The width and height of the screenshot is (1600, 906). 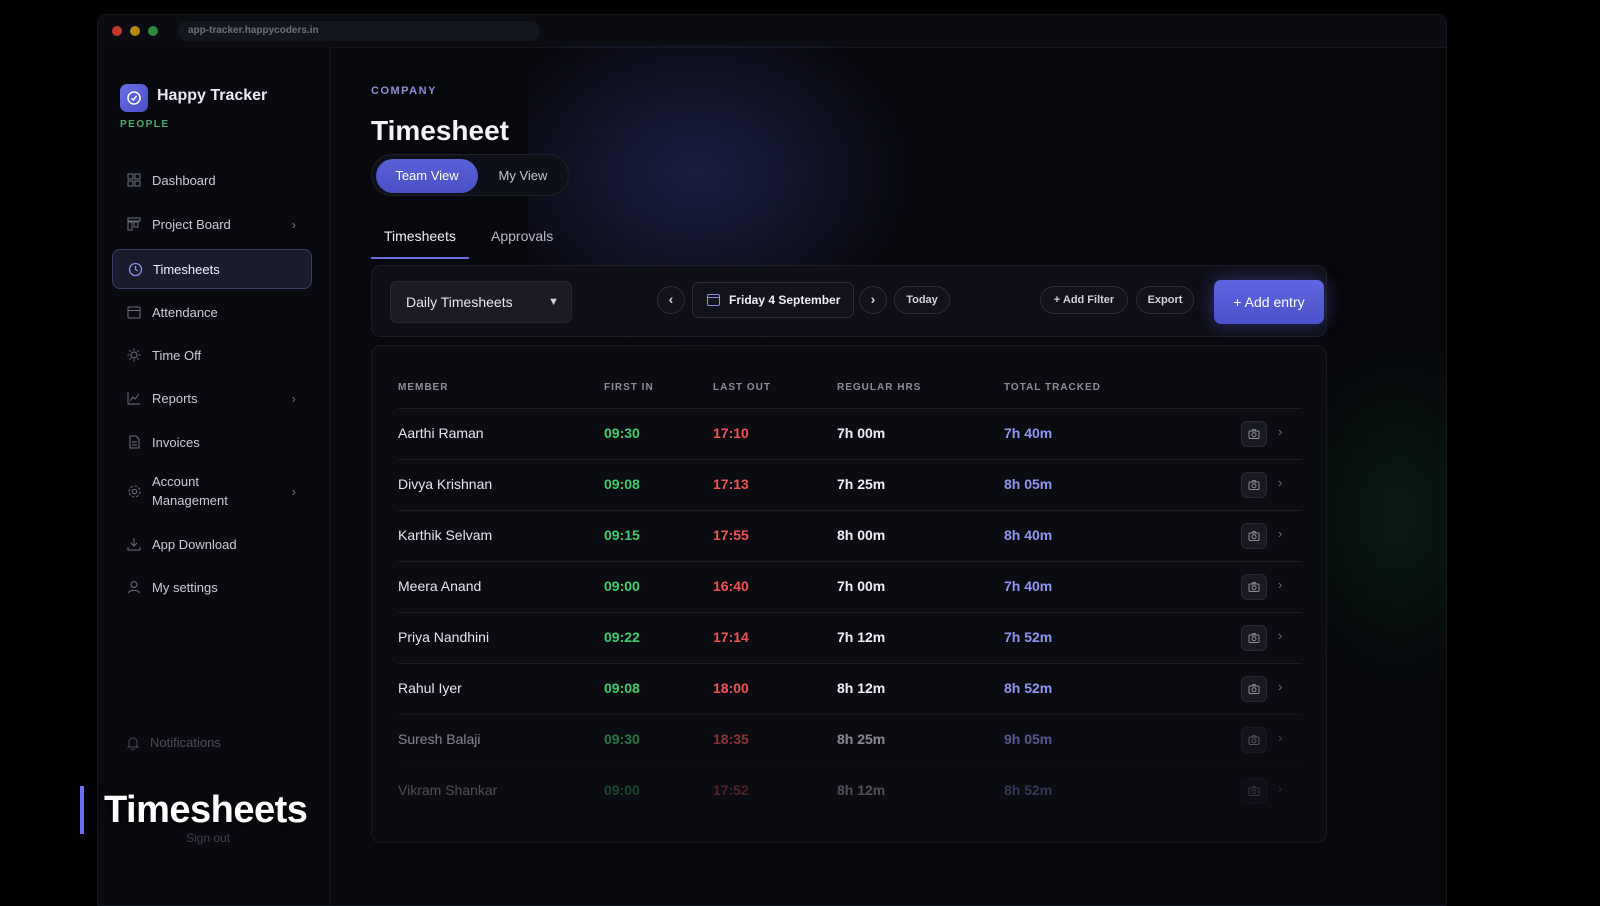 I want to click on column-header-regular-hrs: REGULAR HRS, so click(x=879, y=387).